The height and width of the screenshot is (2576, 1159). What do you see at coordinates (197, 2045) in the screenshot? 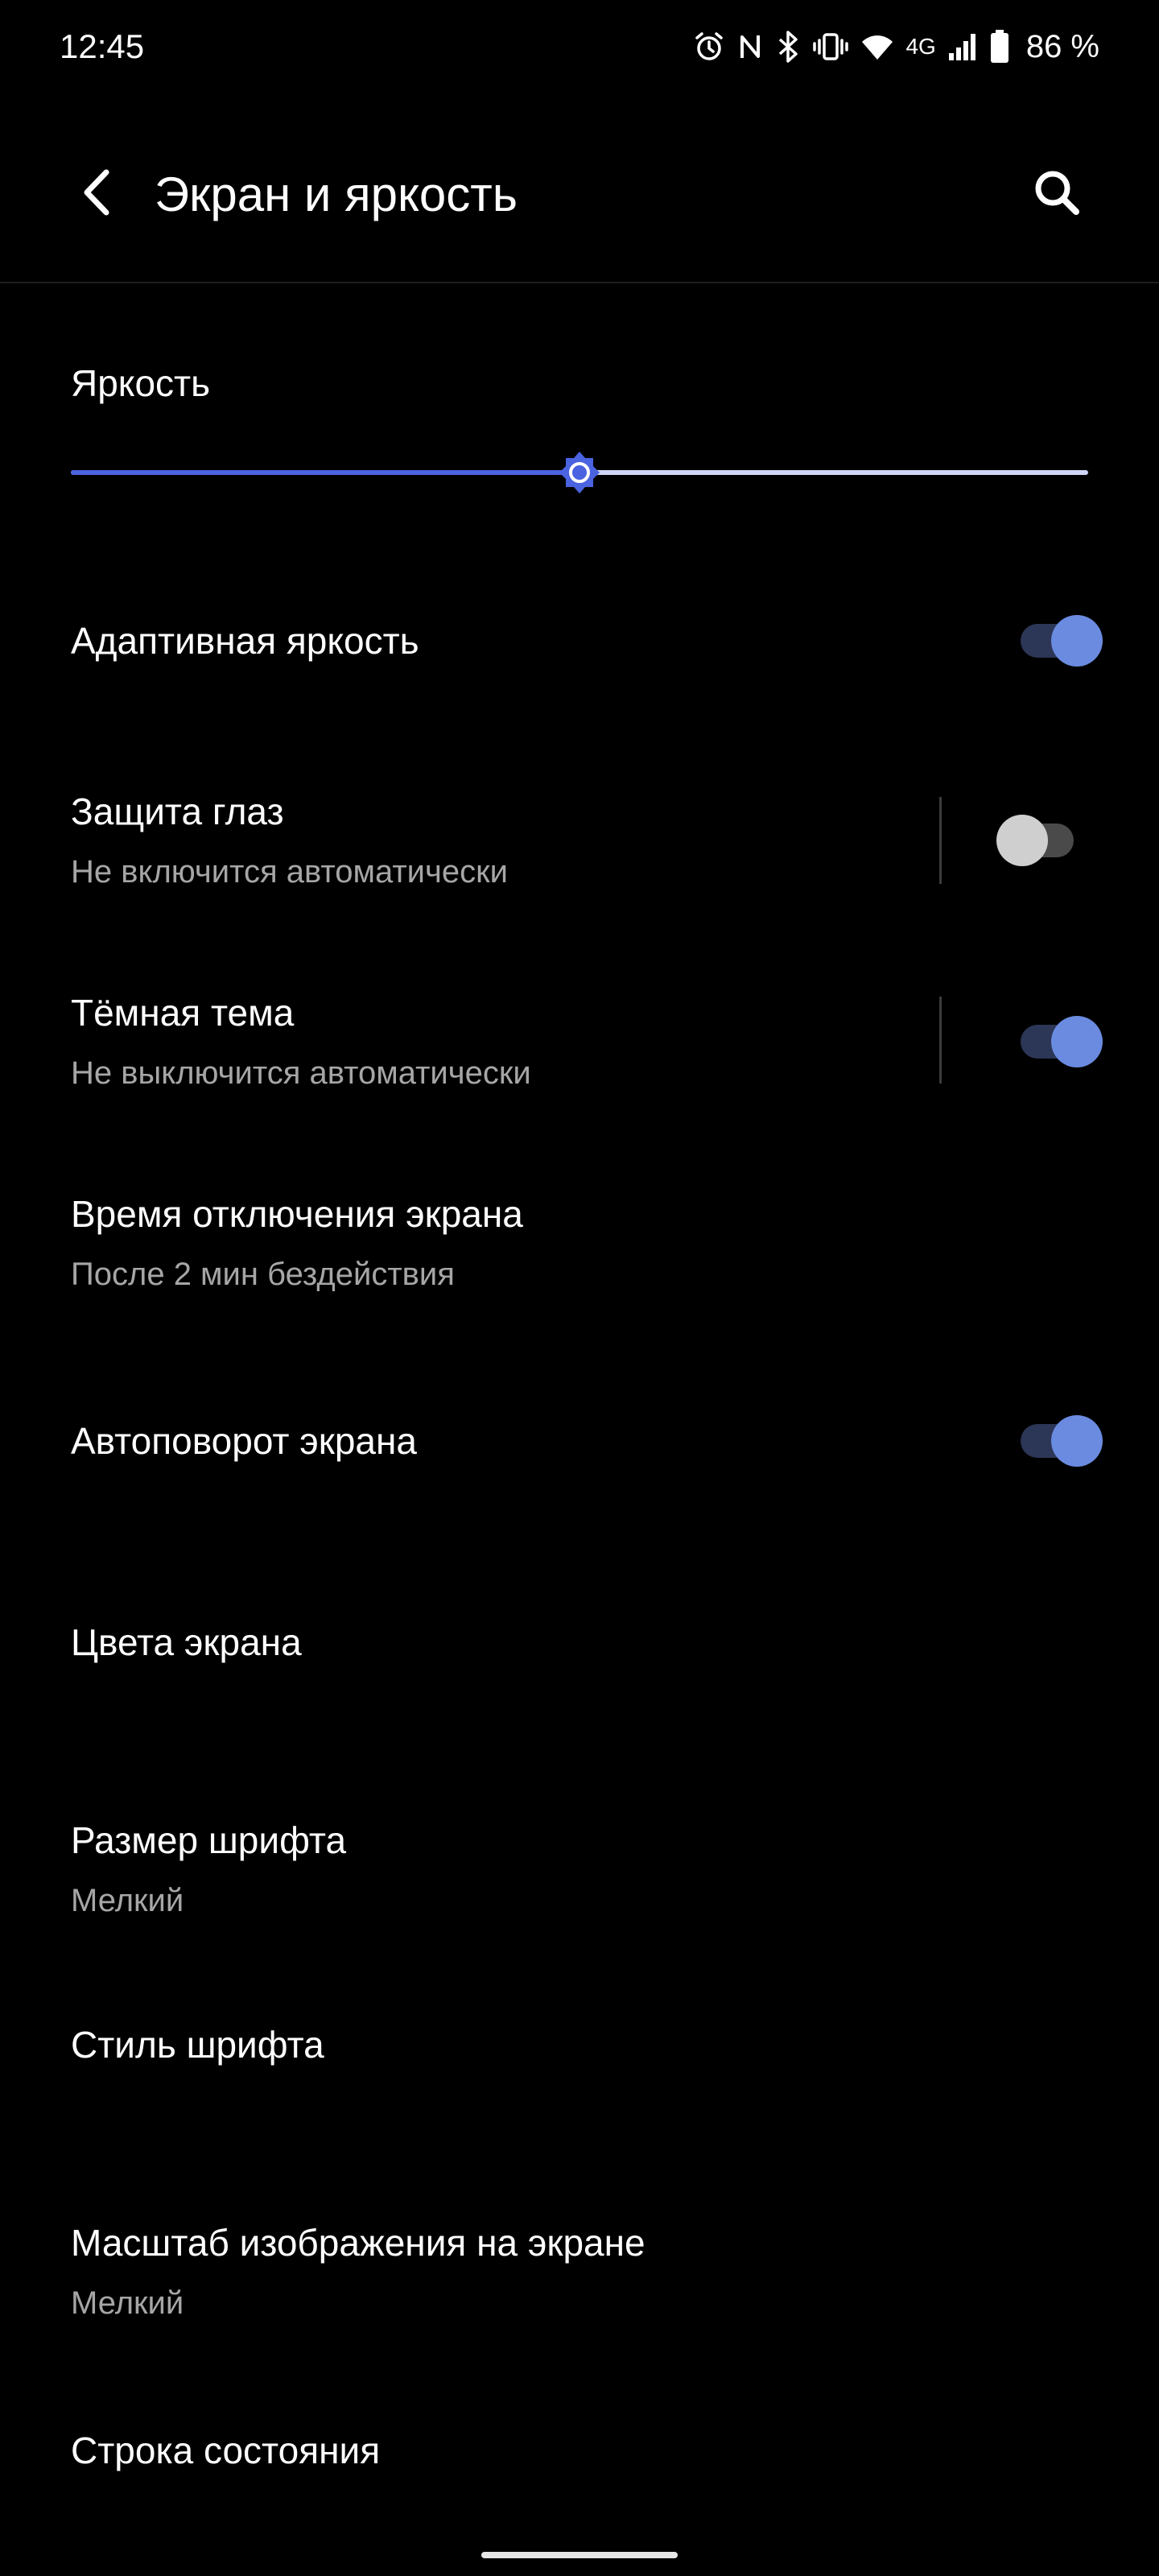
I see `font-style-title: Стиль шрифта` at bounding box center [197, 2045].